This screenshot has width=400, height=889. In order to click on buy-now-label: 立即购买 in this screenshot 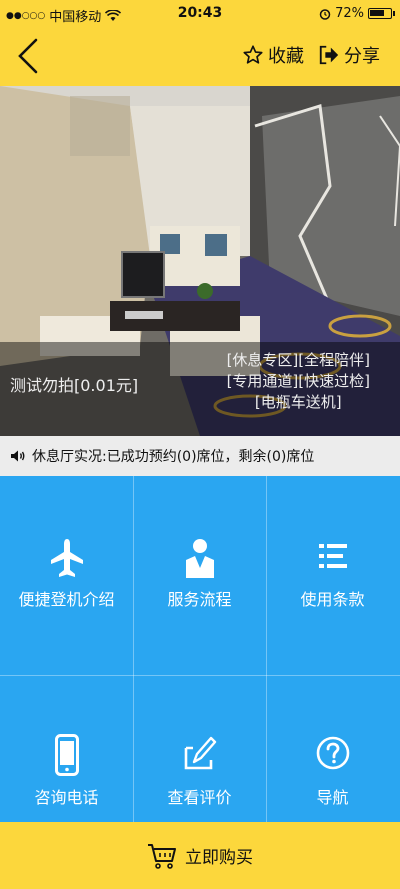, I will do `click(219, 858)`.